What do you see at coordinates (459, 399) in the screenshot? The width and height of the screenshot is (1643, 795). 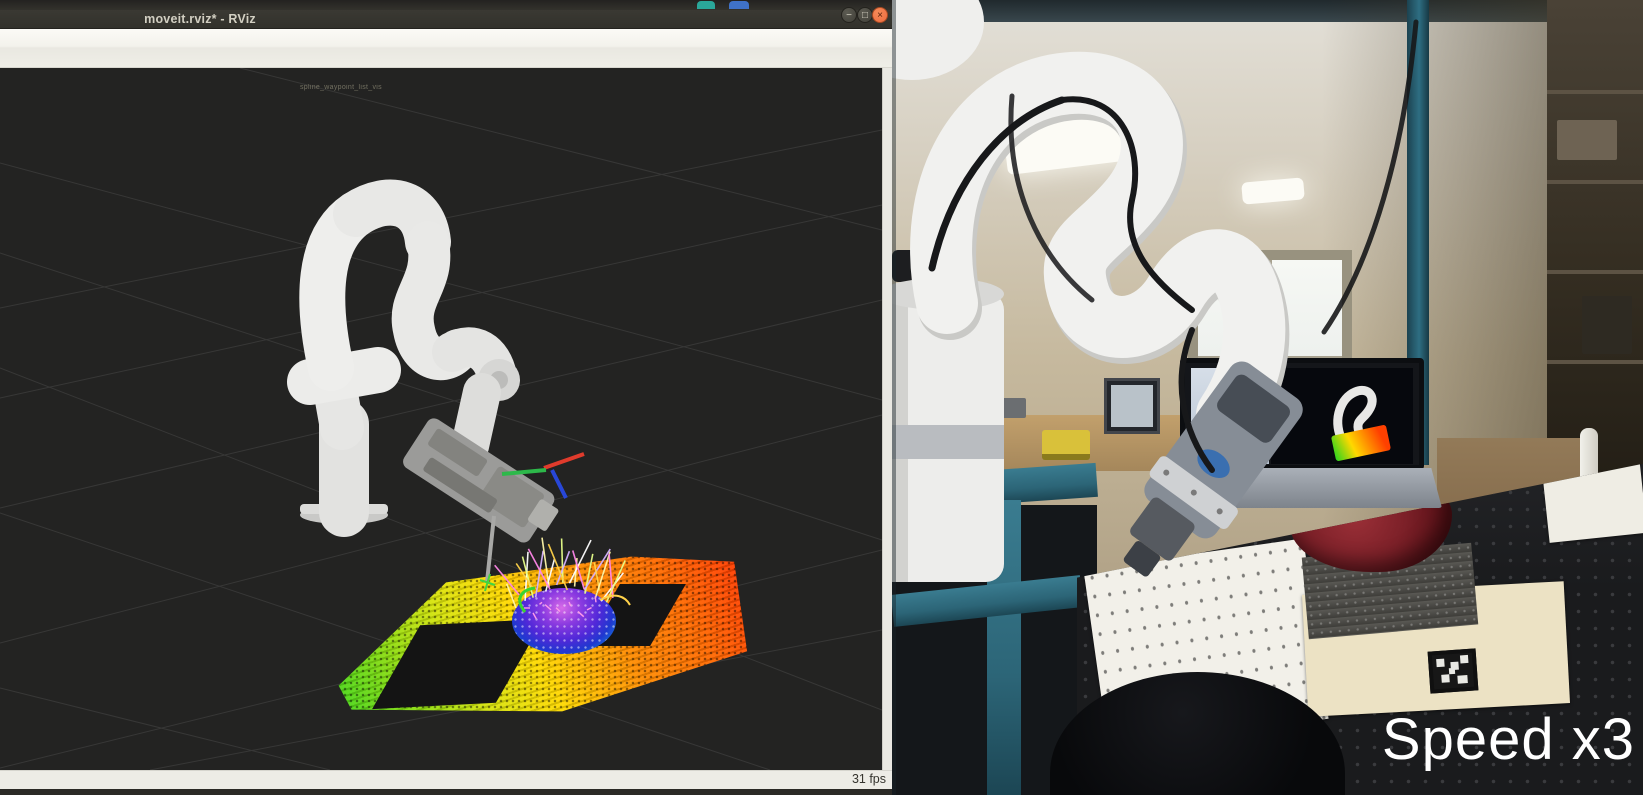 I see `robot-model` at bounding box center [459, 399].